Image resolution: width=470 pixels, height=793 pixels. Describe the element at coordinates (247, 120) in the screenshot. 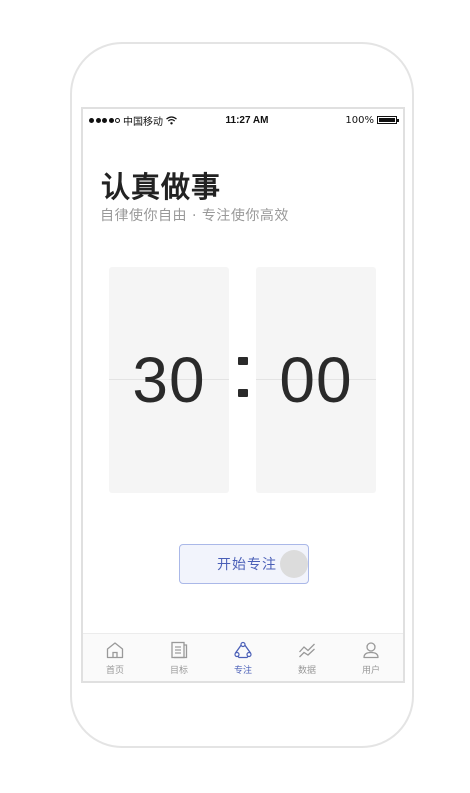

I see `status-time: 11:27 AM` at that location.